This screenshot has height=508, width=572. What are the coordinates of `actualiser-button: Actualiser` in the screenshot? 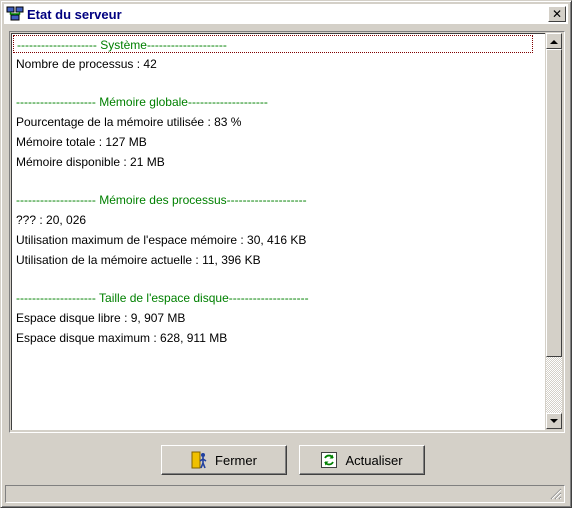 It's located at (362, 460).